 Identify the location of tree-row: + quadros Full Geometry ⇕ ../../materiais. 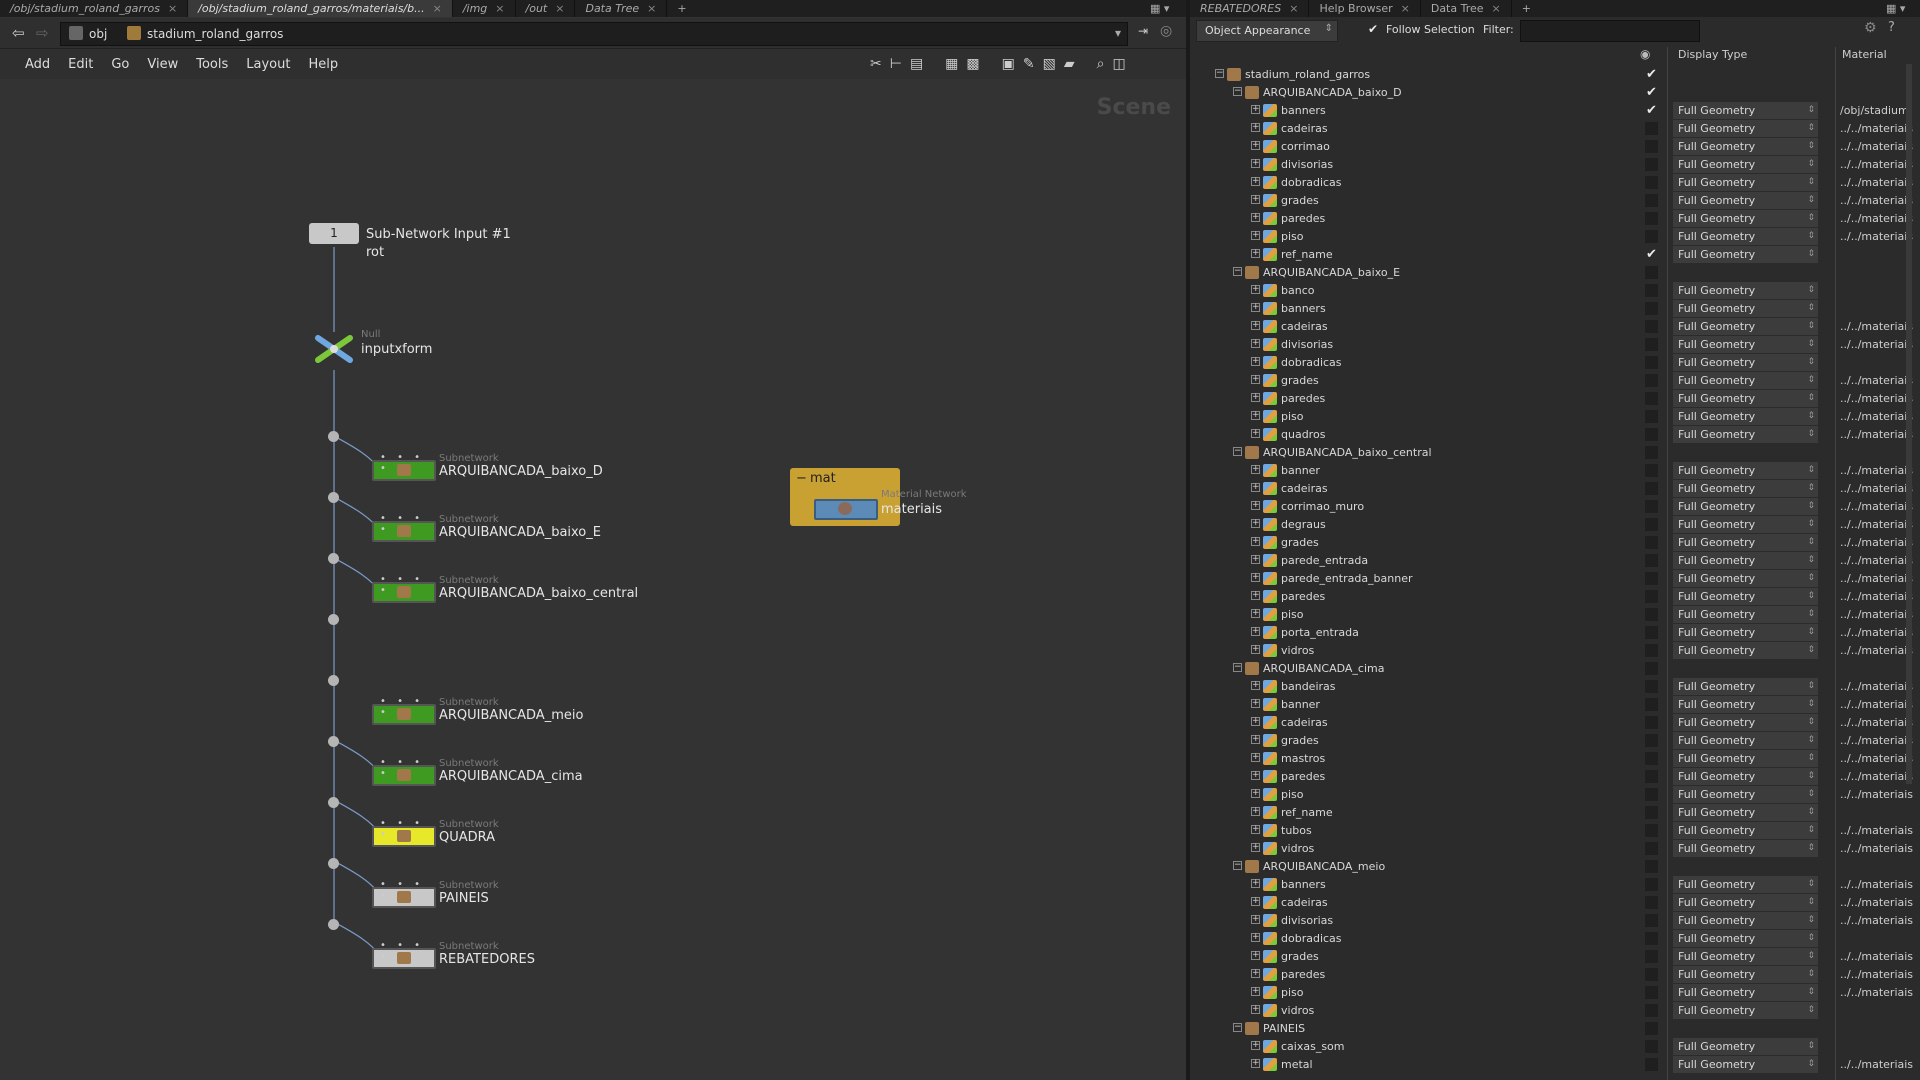
(1555, 435).